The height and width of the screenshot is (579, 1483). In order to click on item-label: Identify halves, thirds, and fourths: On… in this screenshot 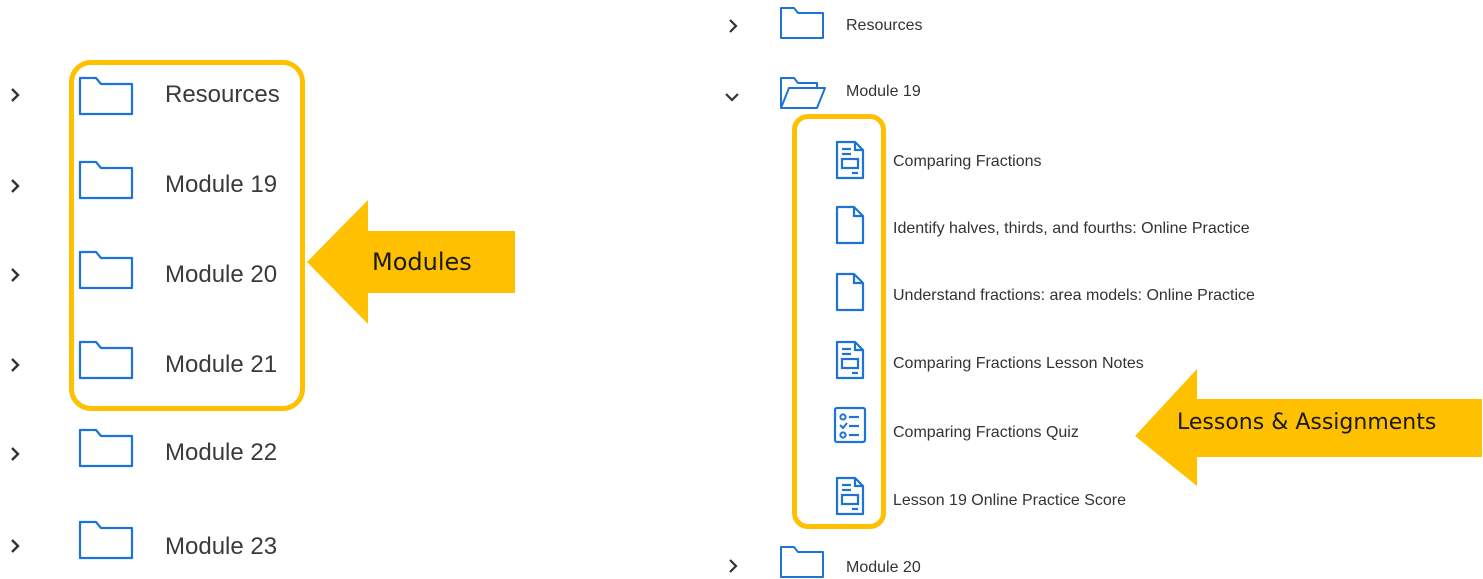, I will do `click(1071, 228)`.